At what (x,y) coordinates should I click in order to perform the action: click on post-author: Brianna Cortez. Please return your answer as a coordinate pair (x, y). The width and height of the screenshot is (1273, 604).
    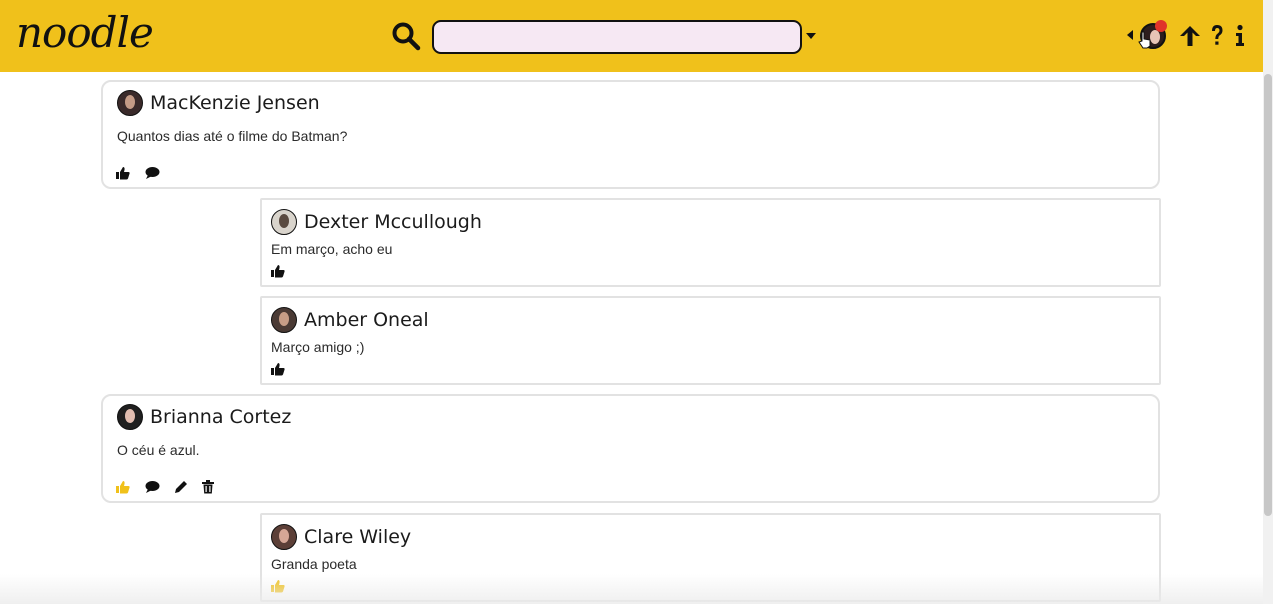
    Looking at the image, I should click on (220, 417).